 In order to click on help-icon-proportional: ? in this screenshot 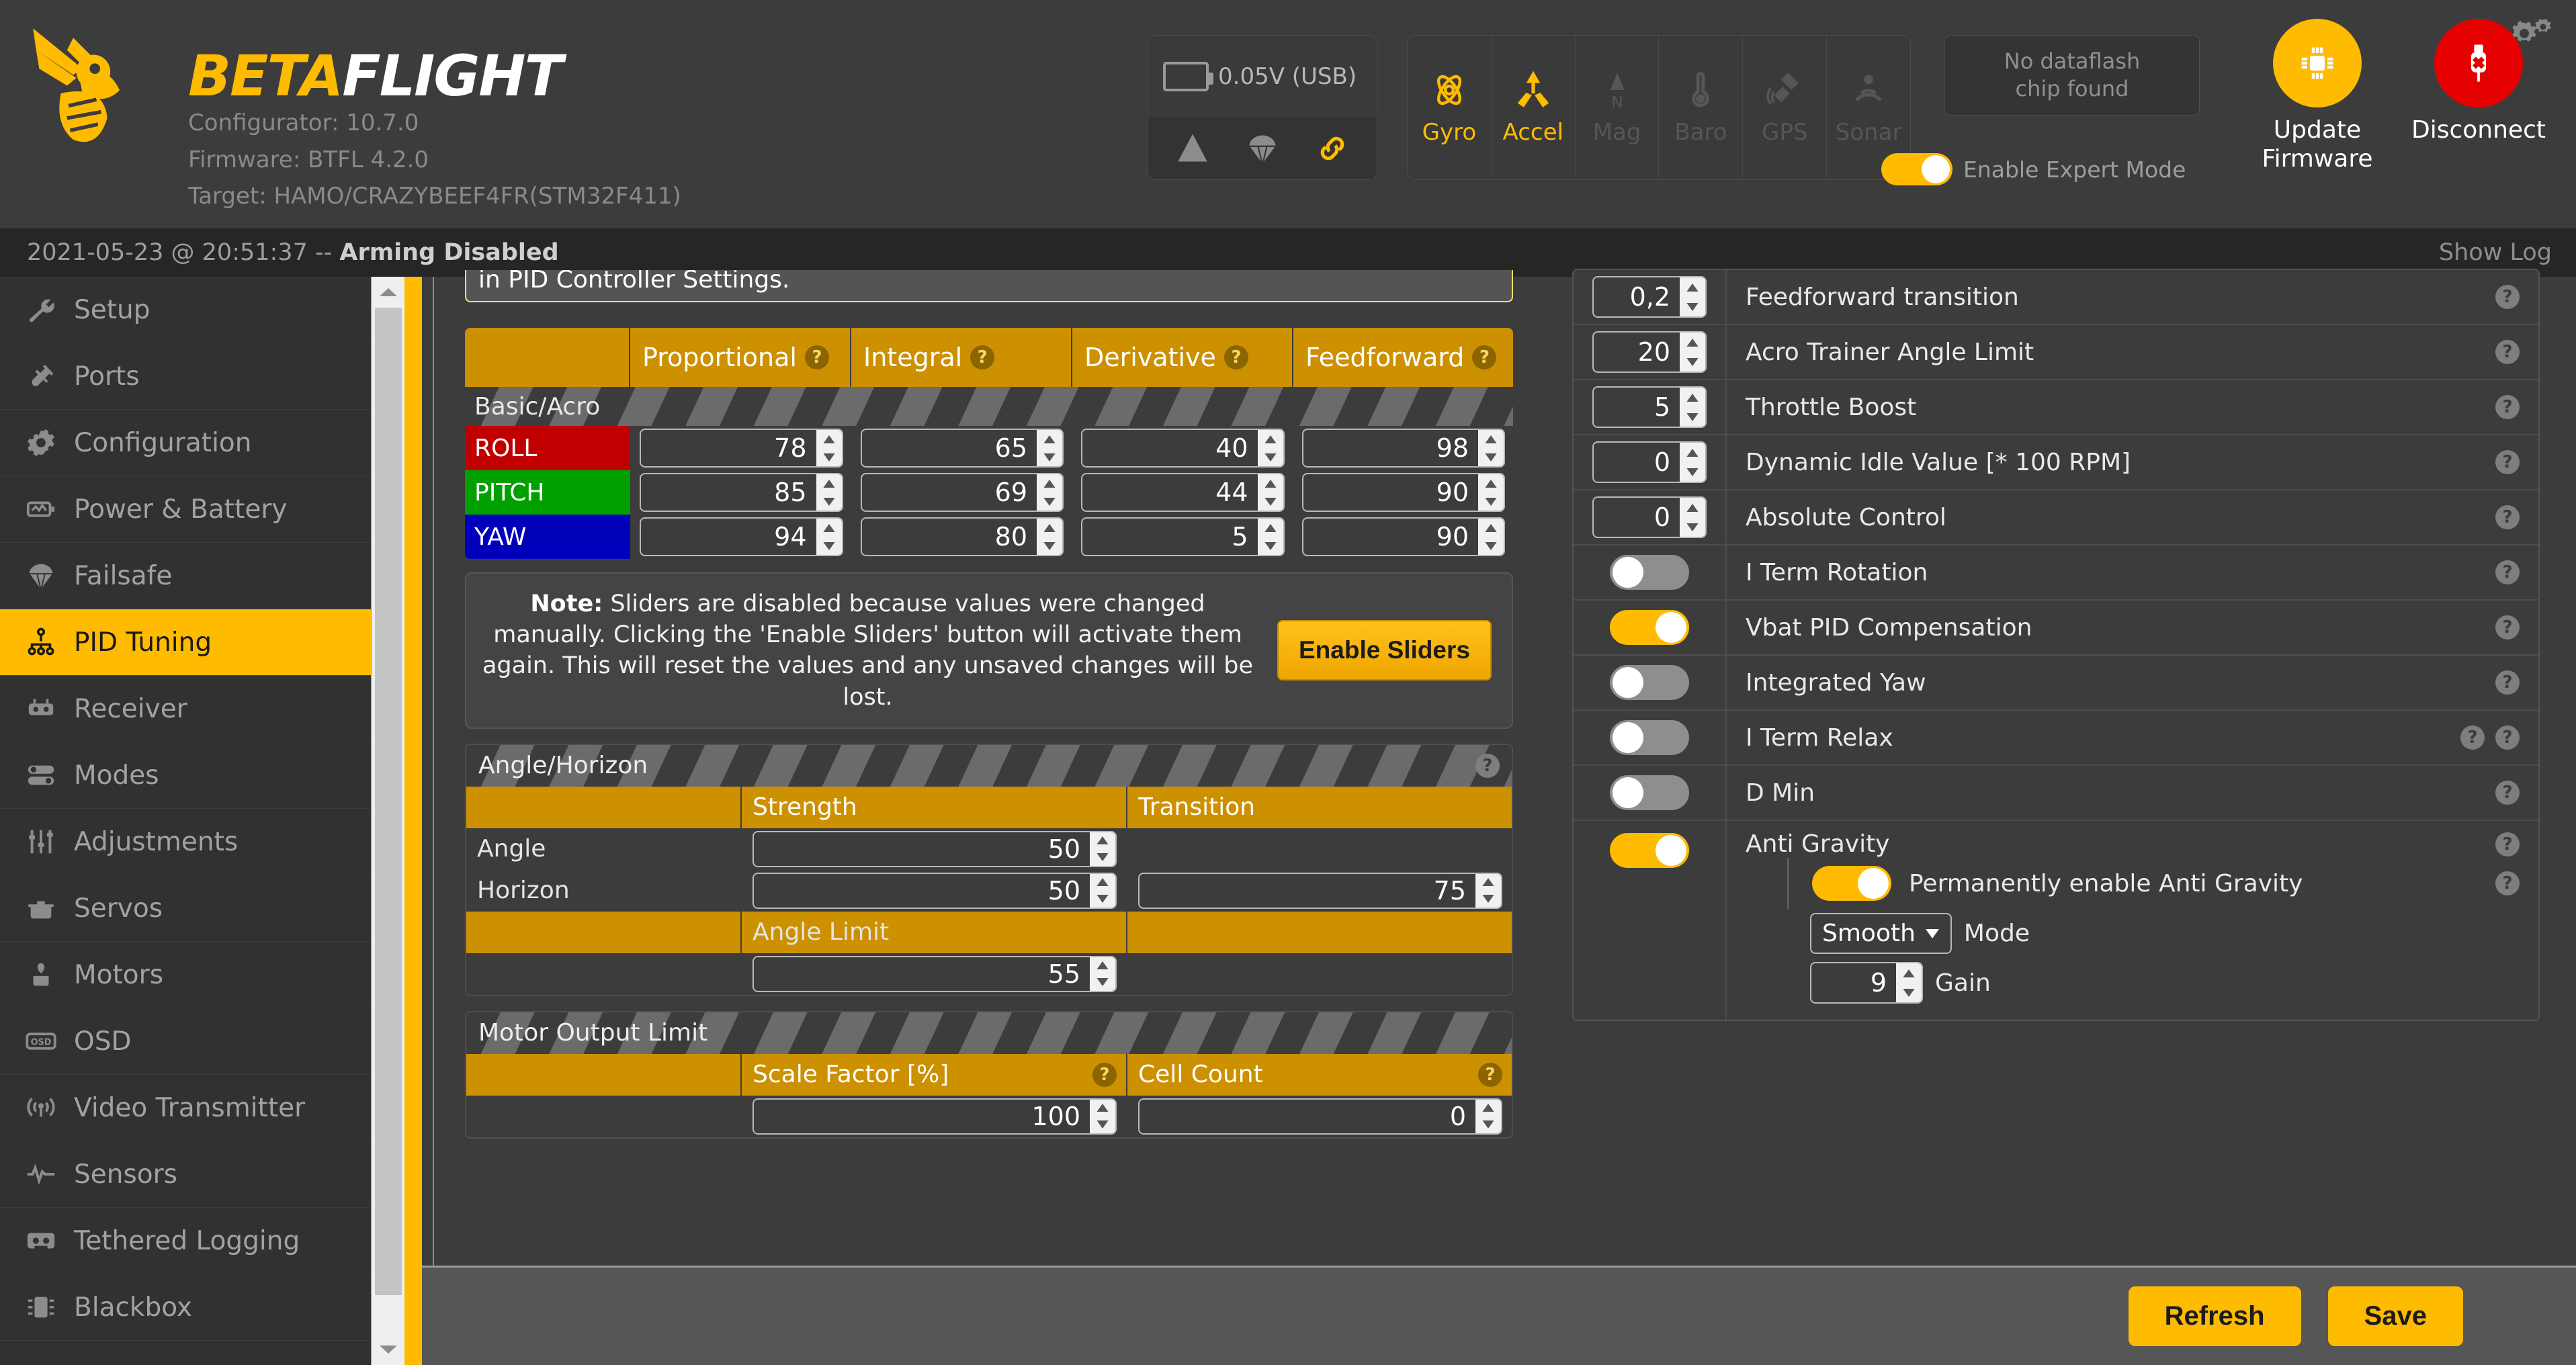, I will do `click(816, 357)`.